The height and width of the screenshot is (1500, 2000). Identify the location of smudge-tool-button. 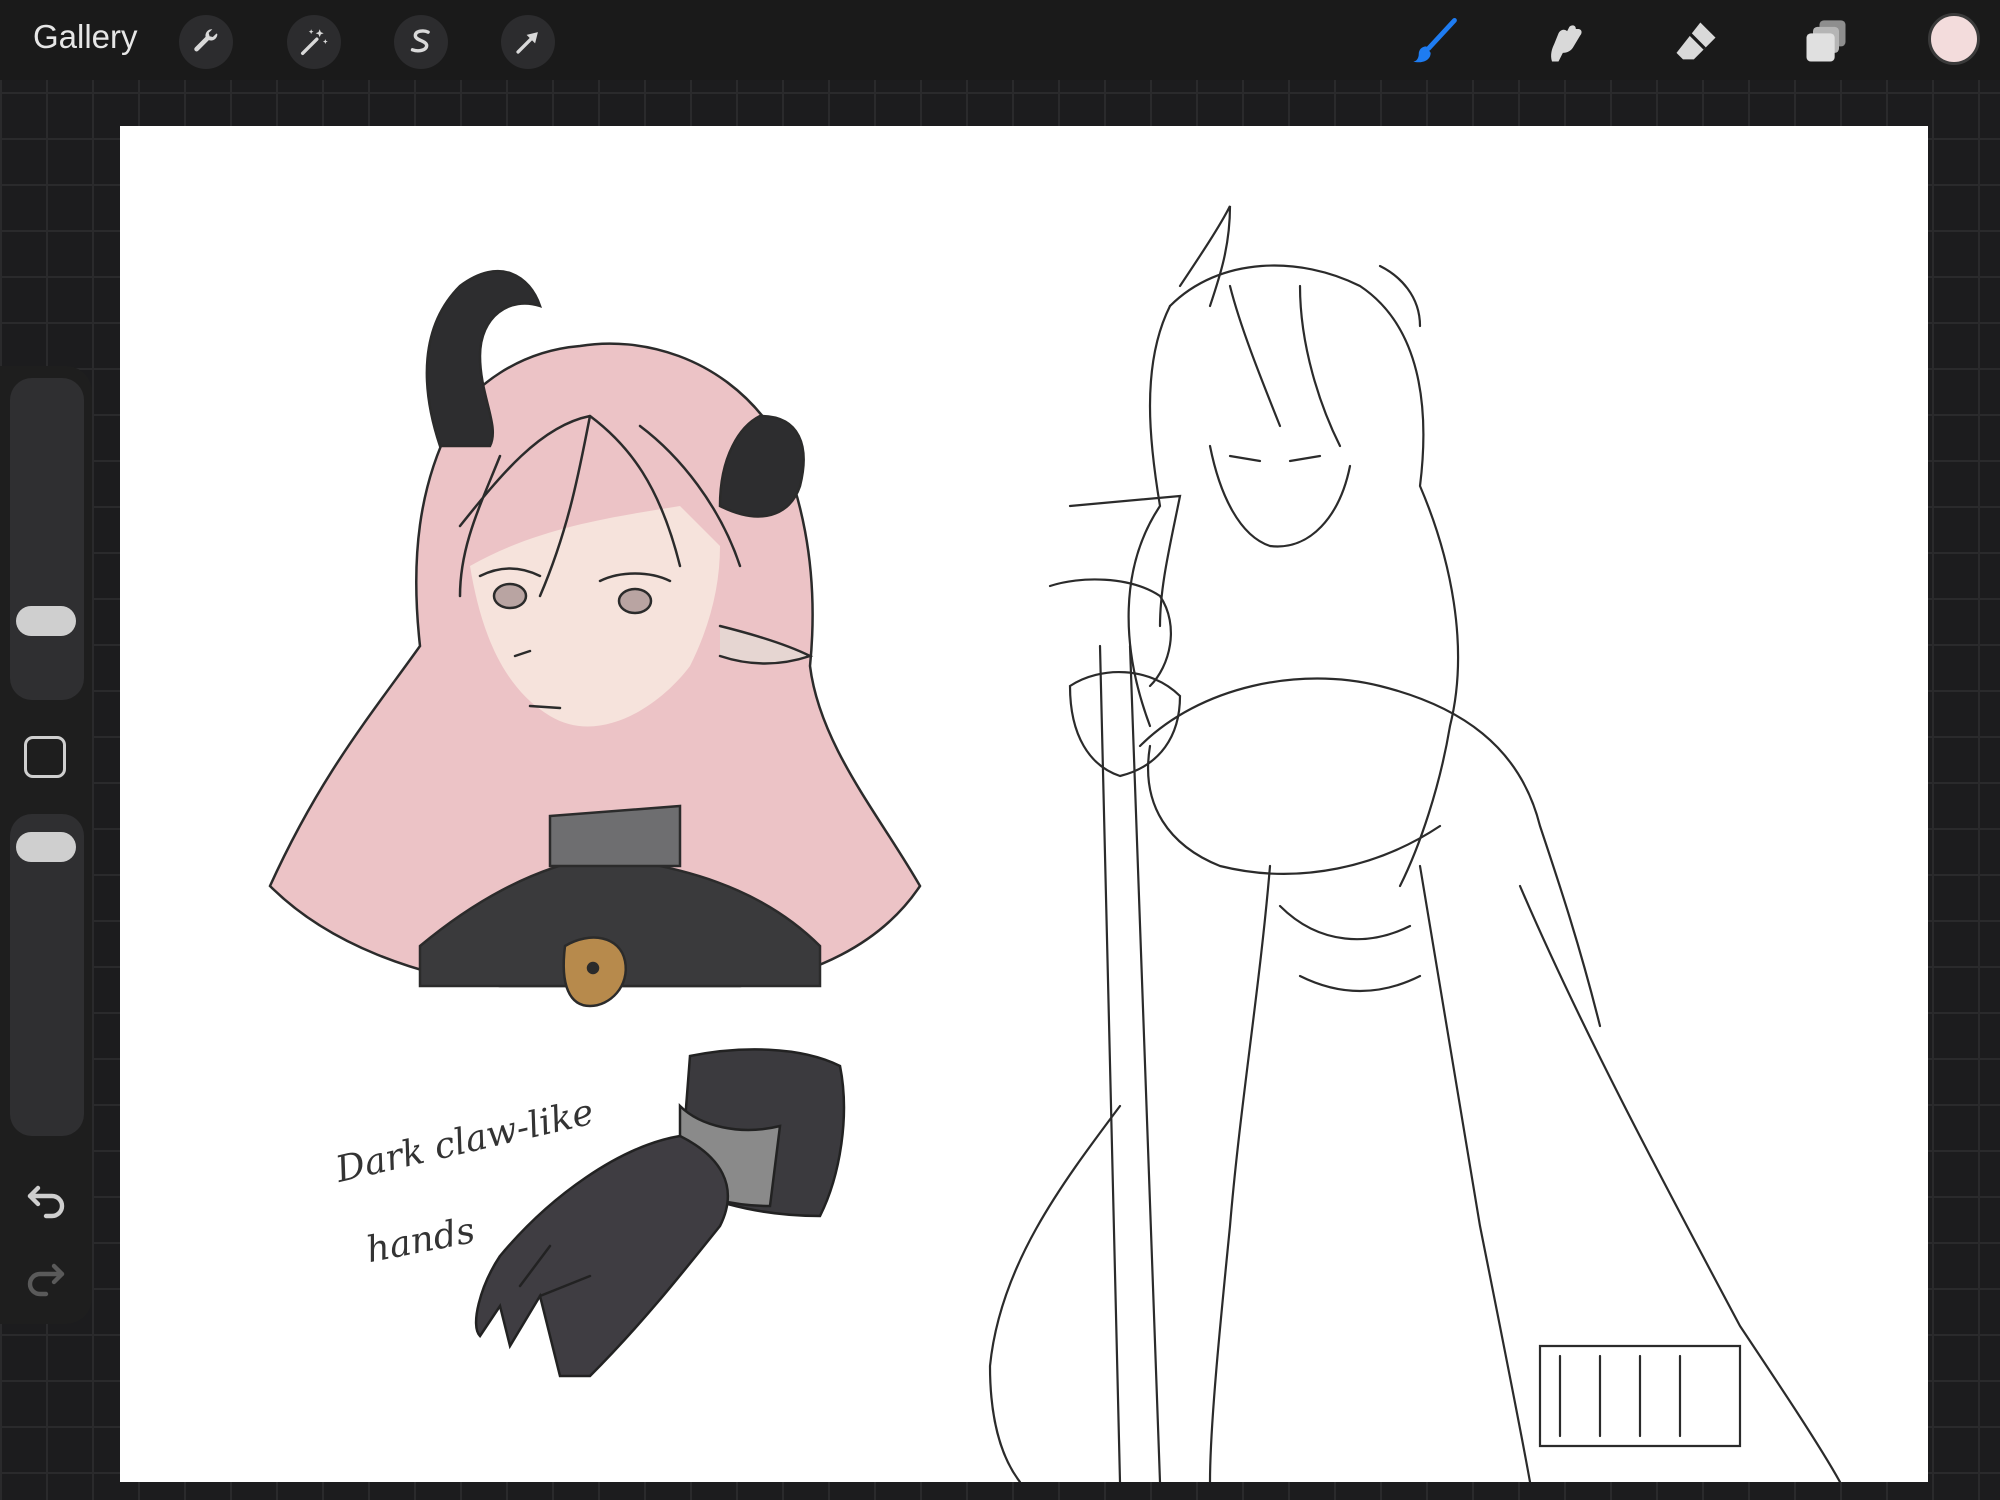
(1565, 42).